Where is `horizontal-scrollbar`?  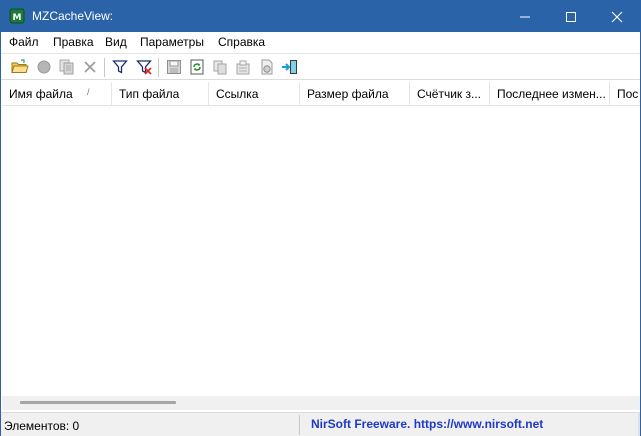
horizontal-scrollbar is located at coordinates (321, 403).